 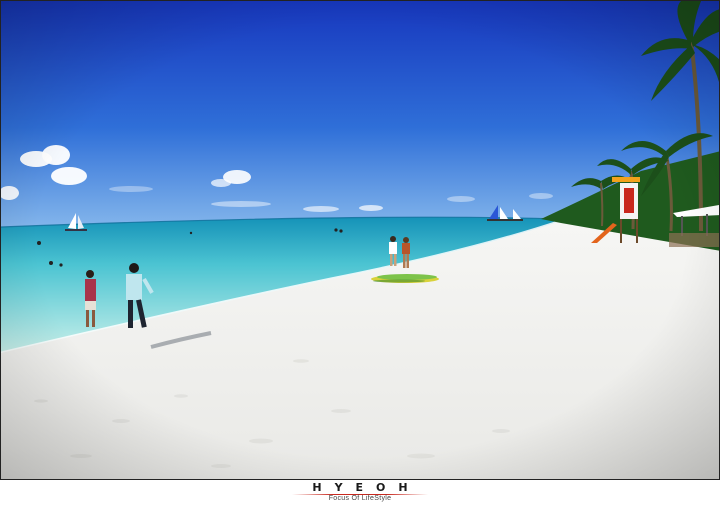 What do you see at coordinates (366, 487) in the screenshot?
I see `brand-wordmark: HYEOH` at bounding box center [366, 487].